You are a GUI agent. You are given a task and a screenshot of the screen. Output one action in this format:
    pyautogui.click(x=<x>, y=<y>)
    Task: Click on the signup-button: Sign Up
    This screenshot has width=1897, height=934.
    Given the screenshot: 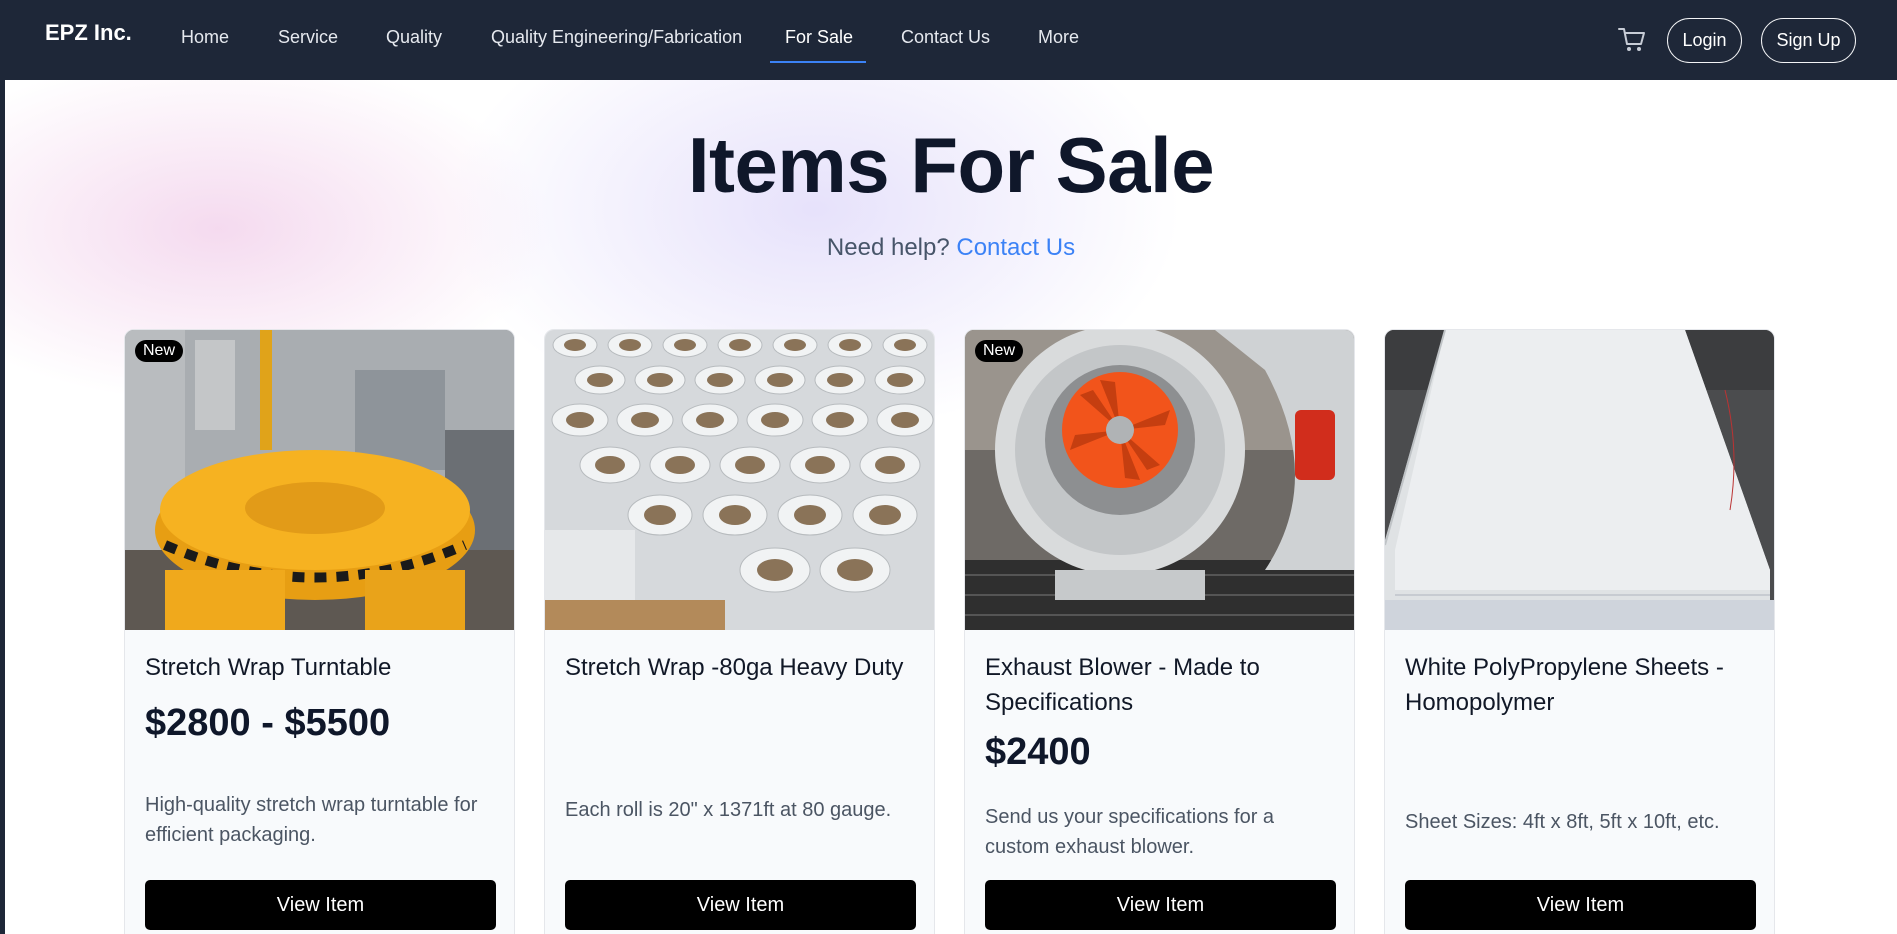 What is the action you would take?
    pyautogui.click(x=1808, y=40)
    